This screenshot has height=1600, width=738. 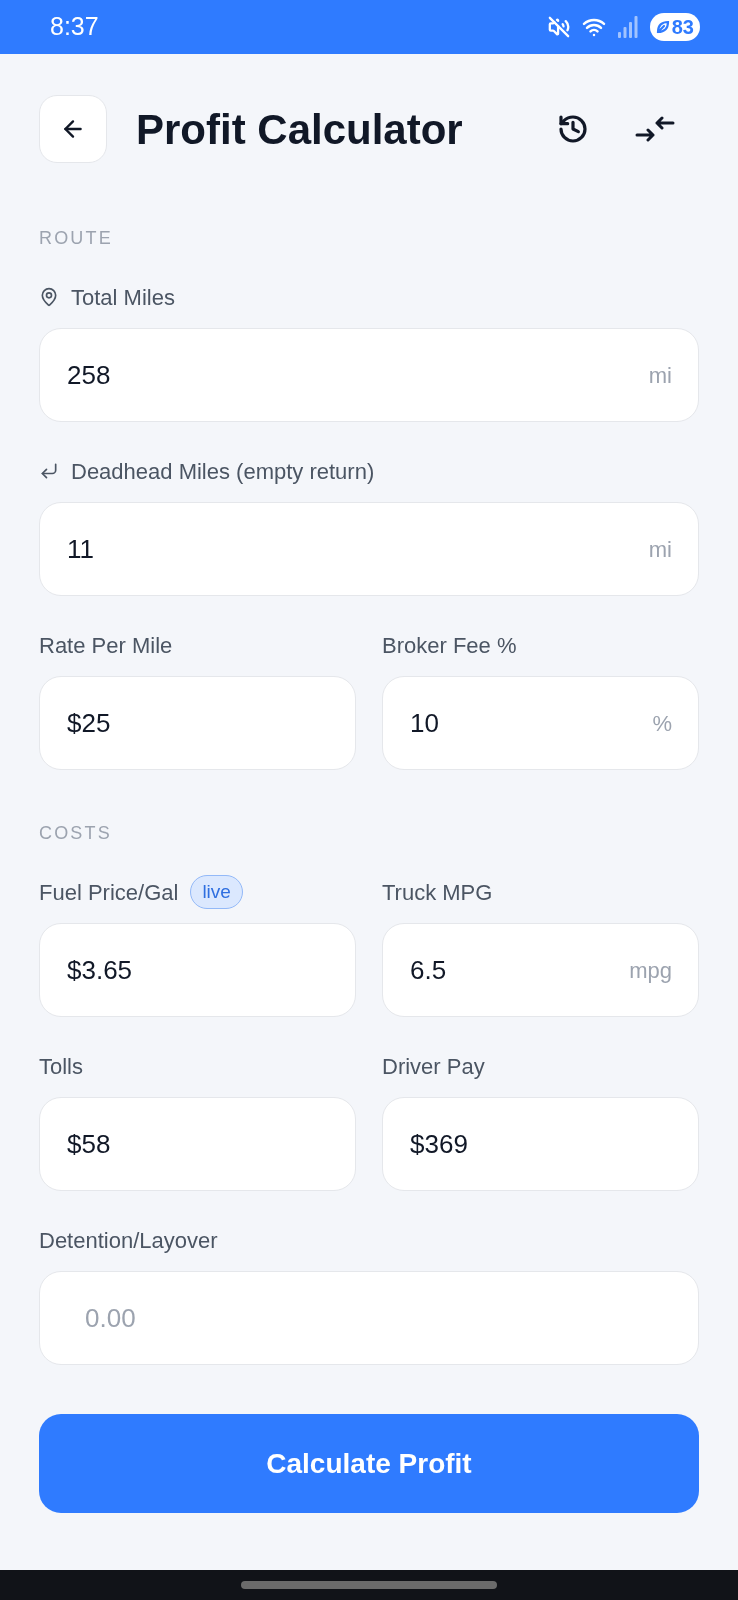 What do you see at coordinates (540, 970) in the screenshot?
I see `input-field: 6.5 mpg` at bounding box center [540, 970].